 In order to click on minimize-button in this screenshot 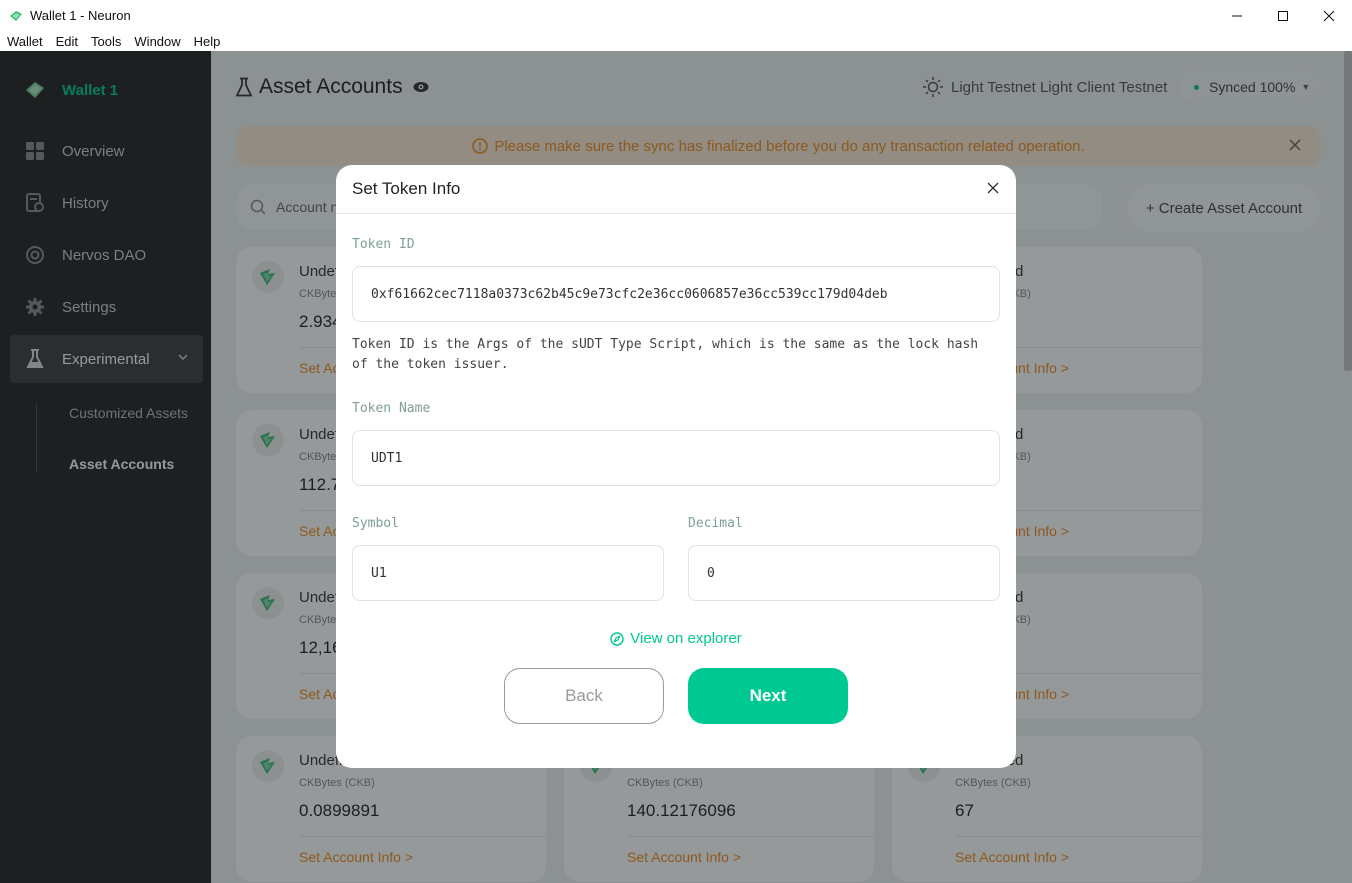, I will do `click(1237, 15)`.